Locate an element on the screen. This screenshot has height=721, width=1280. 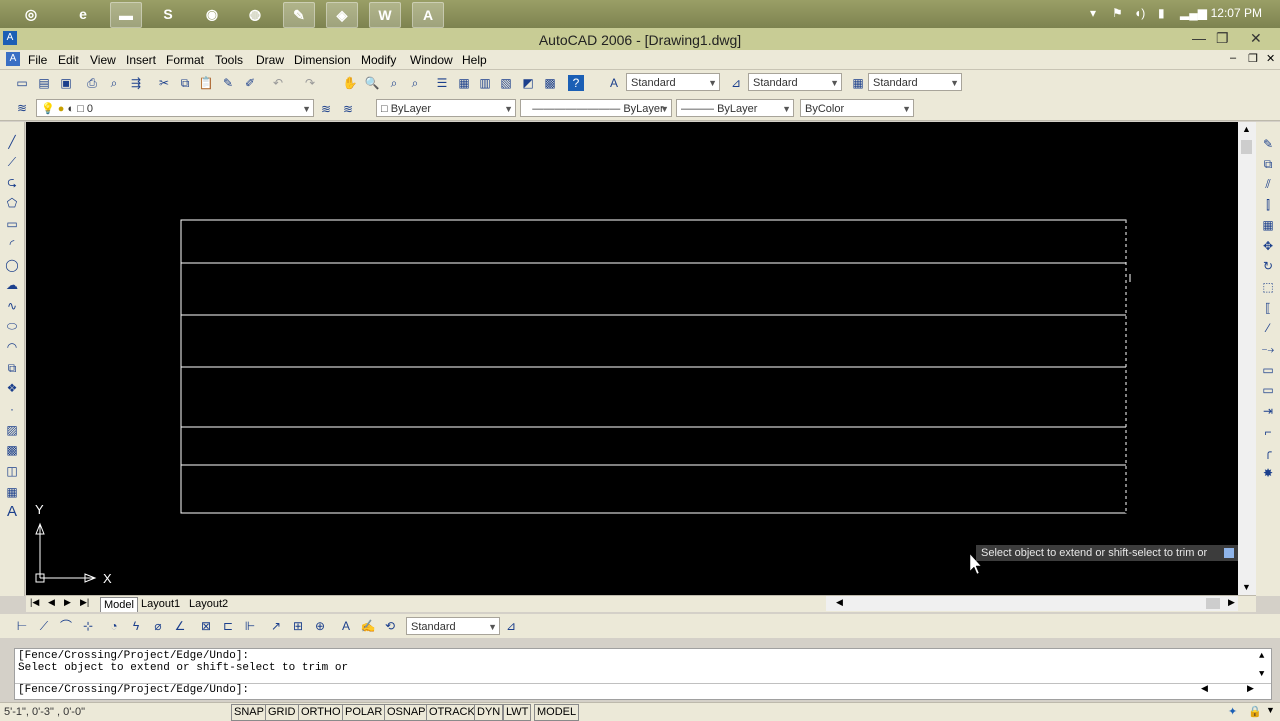
tab-layout2: Layout2 is located at coordinates (208, 604).